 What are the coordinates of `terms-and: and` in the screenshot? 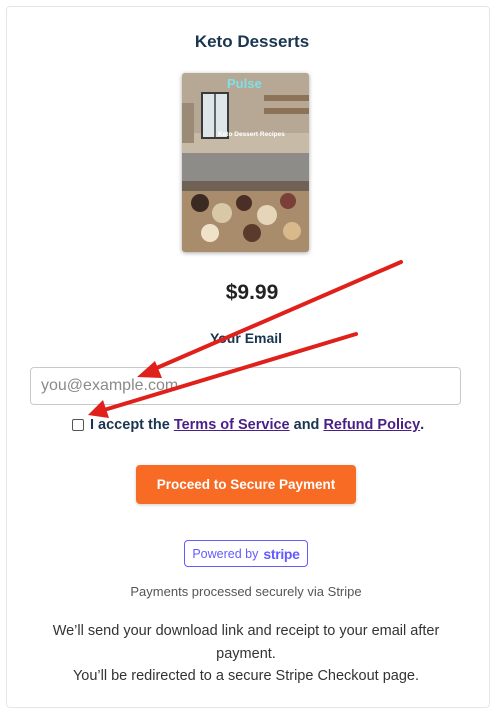 It's located at (306, 425).